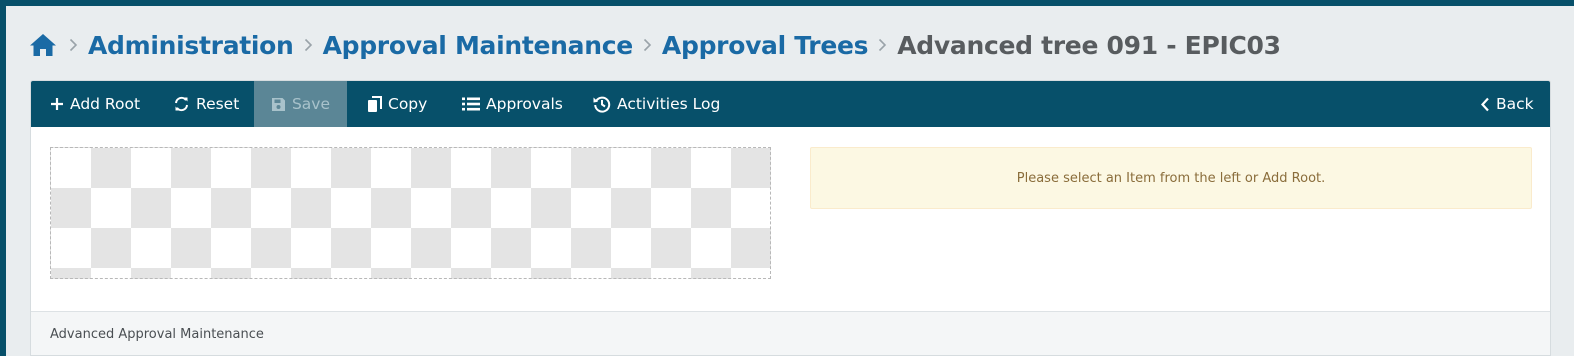  What do you see at coordinates (765, 45) in the screenshot?
I see `breadcrumb-approval-trees: Approval Trees` at bounding box center [765, 45].